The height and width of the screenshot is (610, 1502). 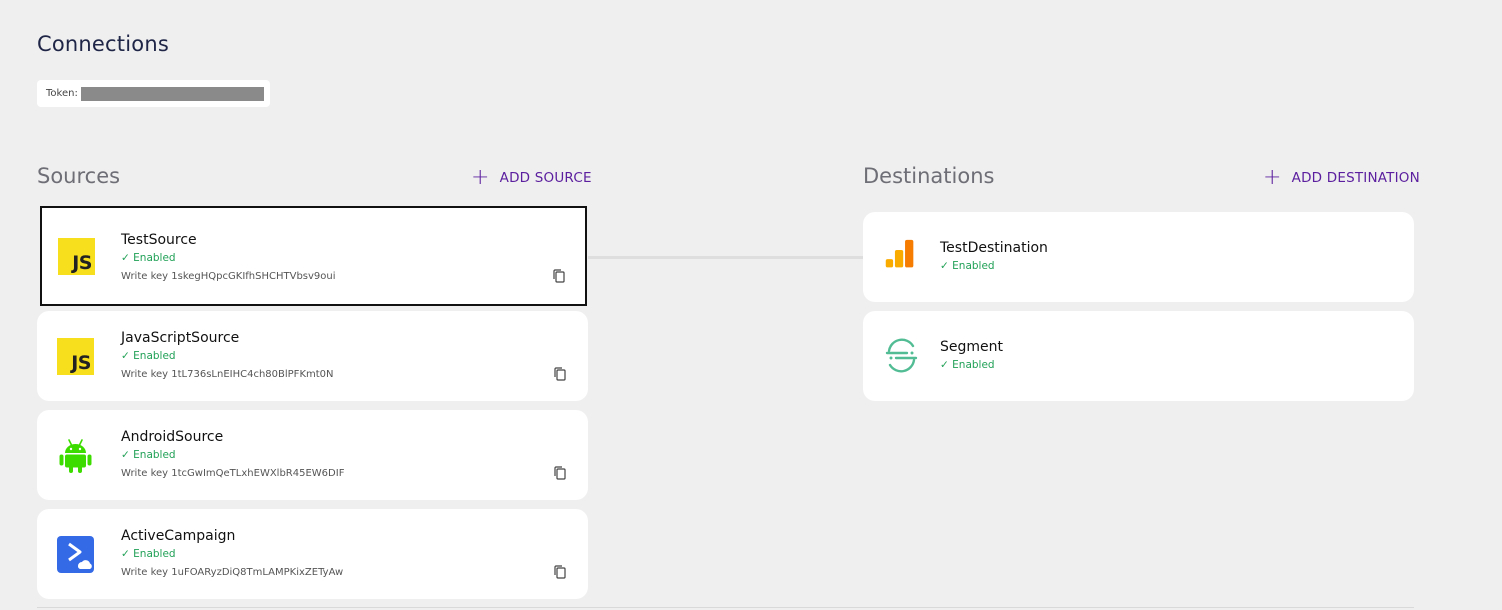 I want to click on google-analytics-icon, so click(x=899, y=253).